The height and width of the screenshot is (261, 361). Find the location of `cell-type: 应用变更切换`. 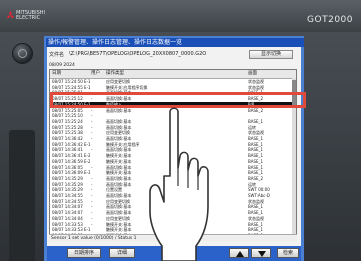

cell-type: 应用变更切换 is located at coordinates (118, 81).